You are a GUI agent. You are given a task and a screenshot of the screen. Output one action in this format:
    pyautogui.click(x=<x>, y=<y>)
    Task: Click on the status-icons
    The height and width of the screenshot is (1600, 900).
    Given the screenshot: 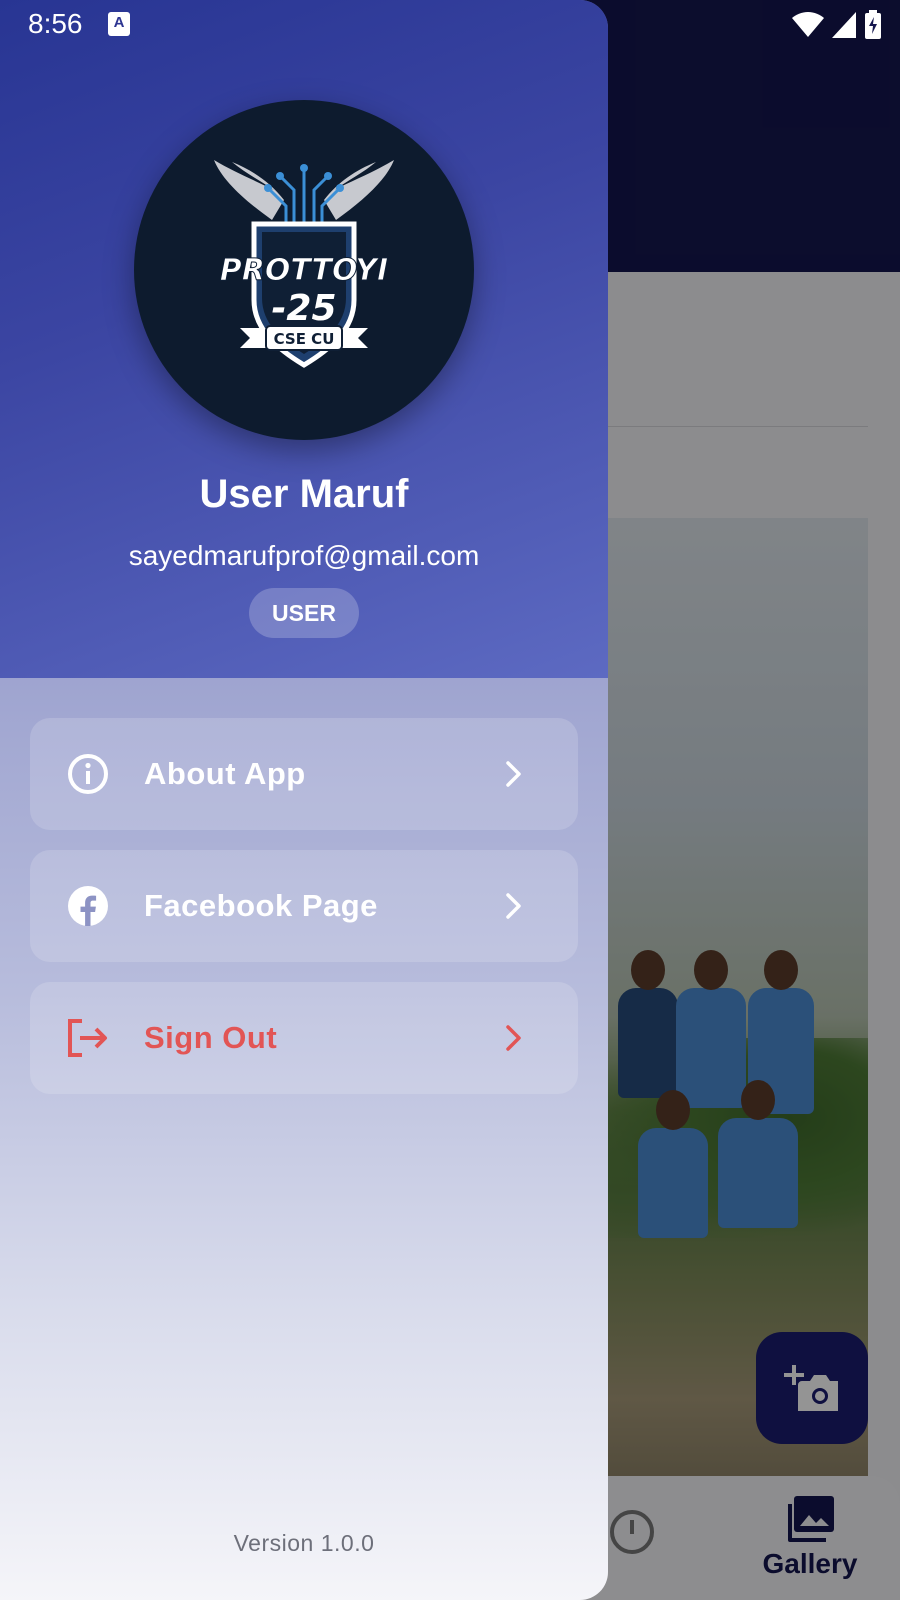 What is the action you would take?
    pyautogui.click(x=837, y=25)
    